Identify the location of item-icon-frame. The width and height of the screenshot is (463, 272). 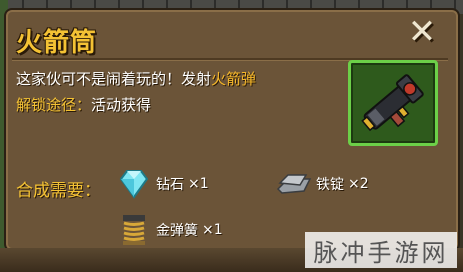
(393, 103).